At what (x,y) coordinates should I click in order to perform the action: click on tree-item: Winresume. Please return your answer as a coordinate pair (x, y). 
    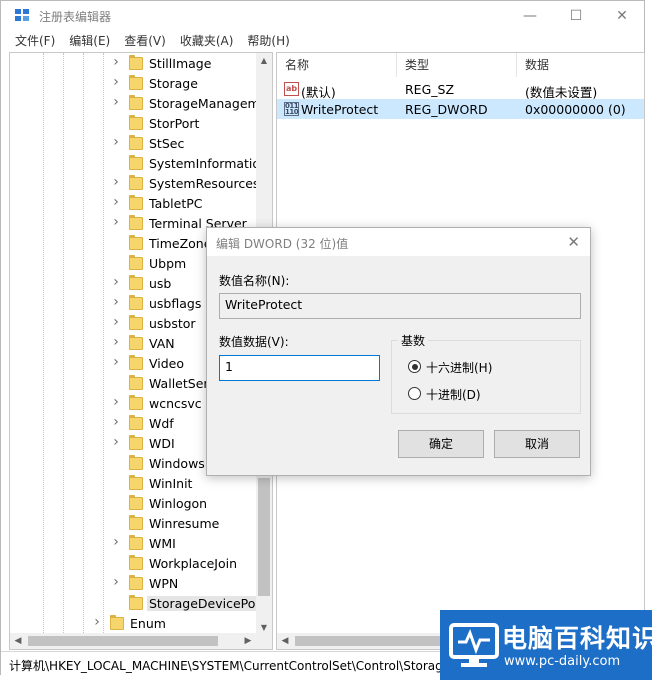
    Looking at the image, I should click on (133, 524).